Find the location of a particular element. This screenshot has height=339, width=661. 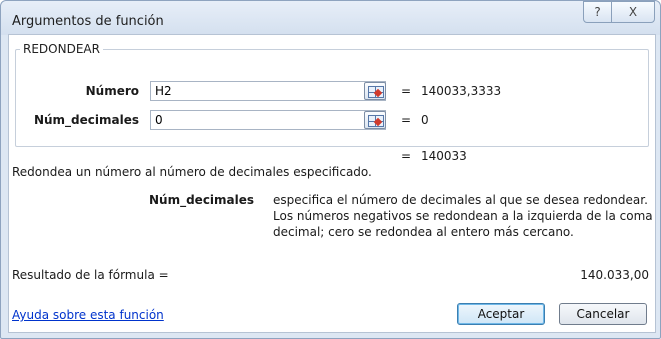

numero-evaluated-value: 140033,3333 is located at coordinates (461, 91).